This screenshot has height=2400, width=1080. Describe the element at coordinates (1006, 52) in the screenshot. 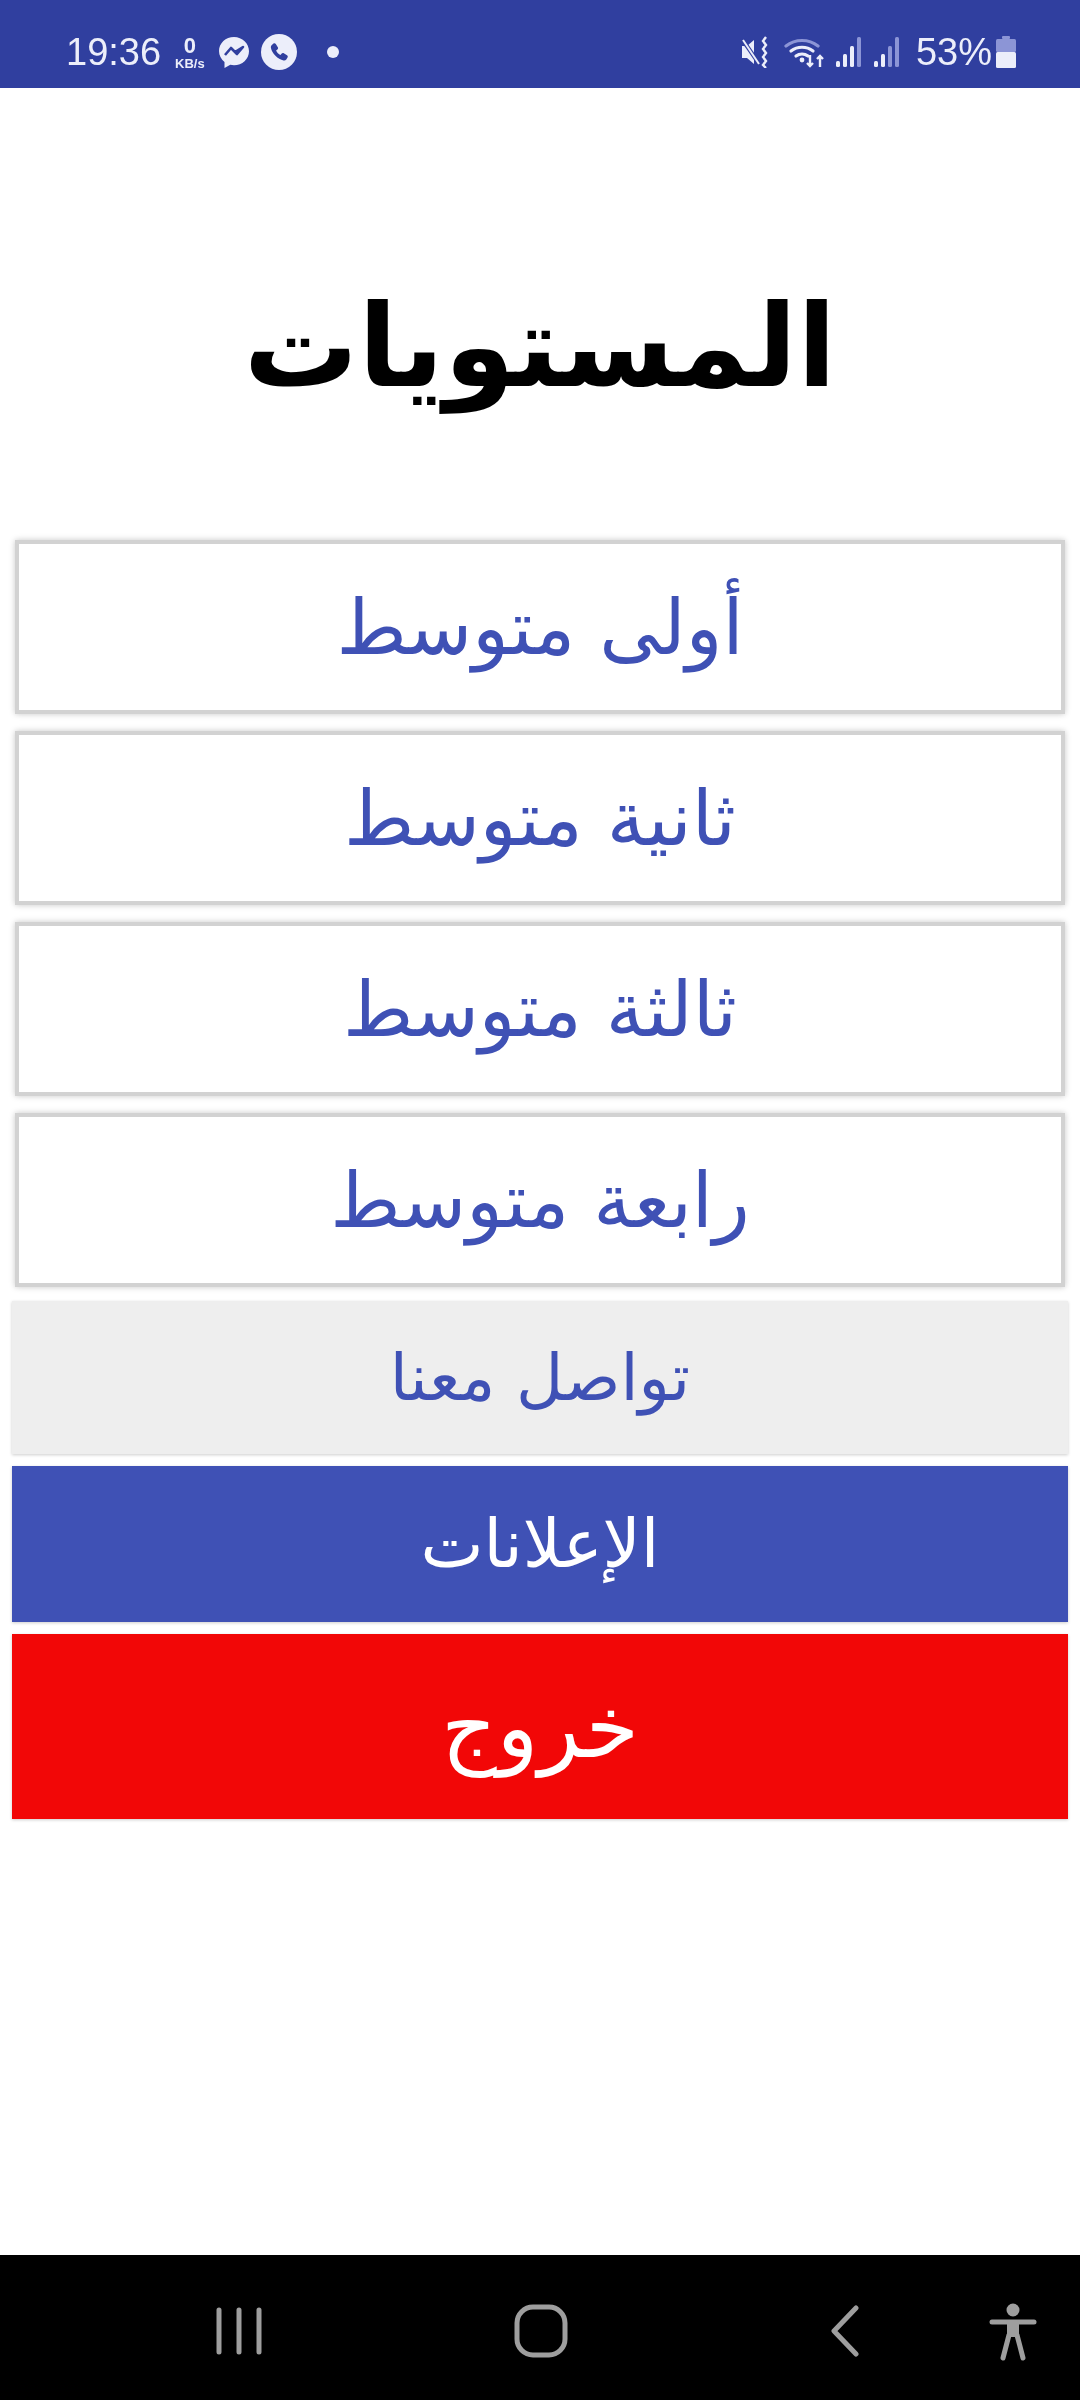

I see `battery-icon` at that location.